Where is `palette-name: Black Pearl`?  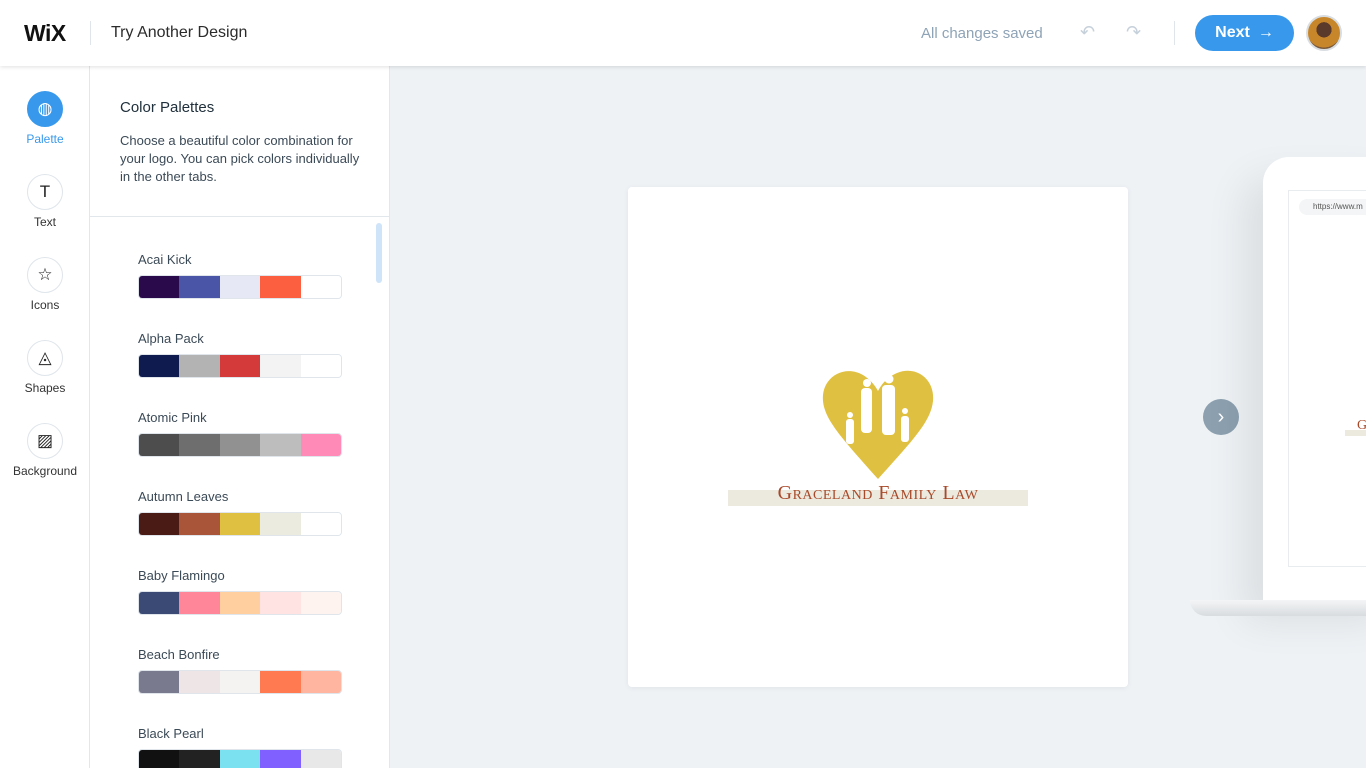
palette-name: Black Pearl is located at coordinates (171, 733).